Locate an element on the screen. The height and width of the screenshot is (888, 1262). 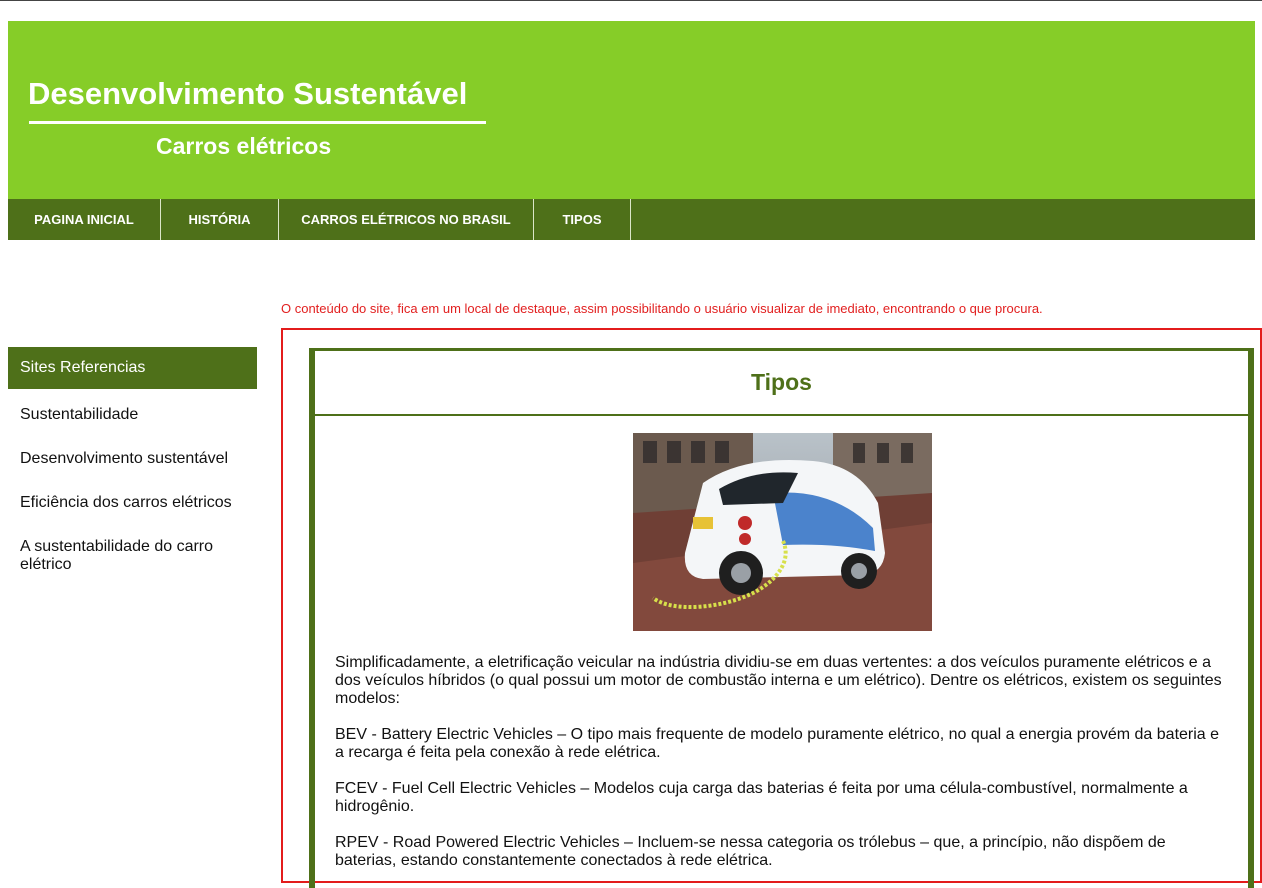
nav-item-carros-eletricos-no-brasil: CARROS ELÉTRICOS NO BRASIL is located at coordinates (406, 219).